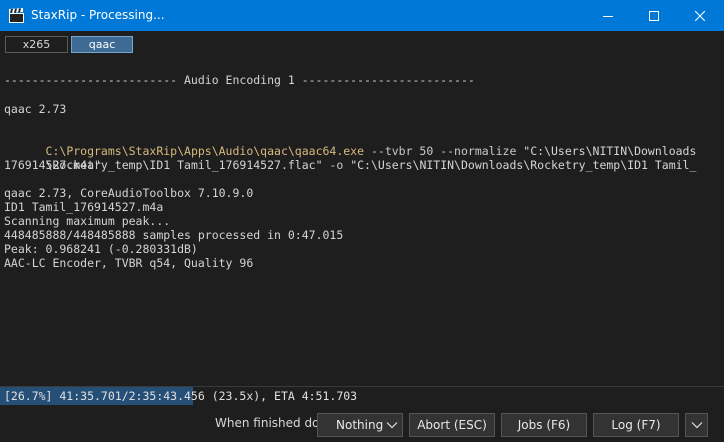 This screenshot has width=724, height=442. Describe the element at coordinates (636, 425) in the screenshot. I see `log-button: Log (F7)` at that location.